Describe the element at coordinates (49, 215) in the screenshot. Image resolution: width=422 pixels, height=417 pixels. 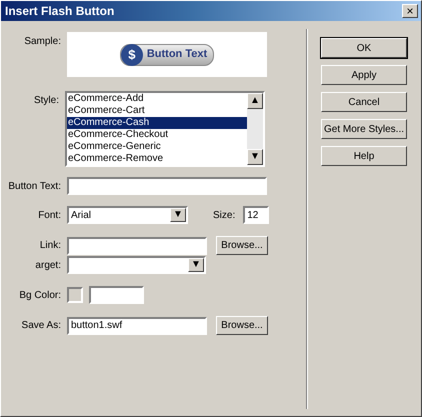
I see `field-label: Font:` at that location.